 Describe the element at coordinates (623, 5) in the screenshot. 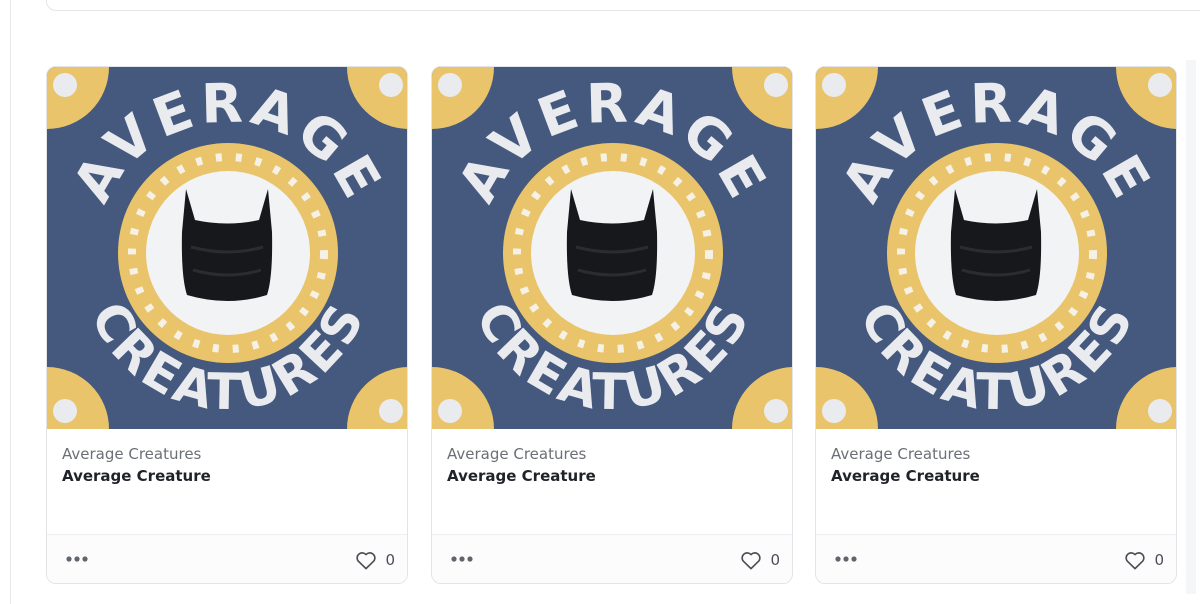

I see `top-panel` at that location.